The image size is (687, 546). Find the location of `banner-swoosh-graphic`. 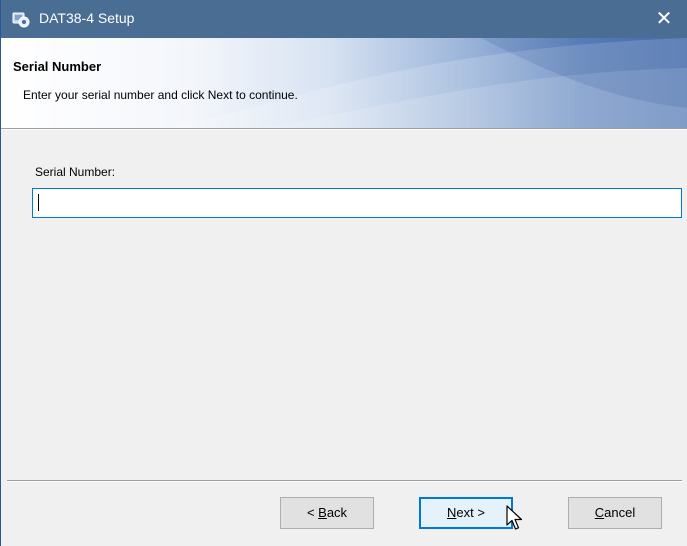

banner-swoosh-graphic is located at coordinates (429, 83).